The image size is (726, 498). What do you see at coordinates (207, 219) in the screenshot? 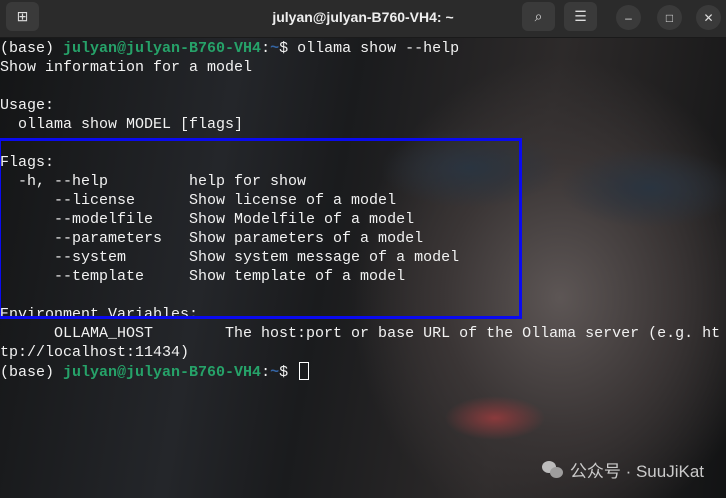
I see `output-line: --modelfile Show Modelfile of a model` at bounding box center [207, 219].